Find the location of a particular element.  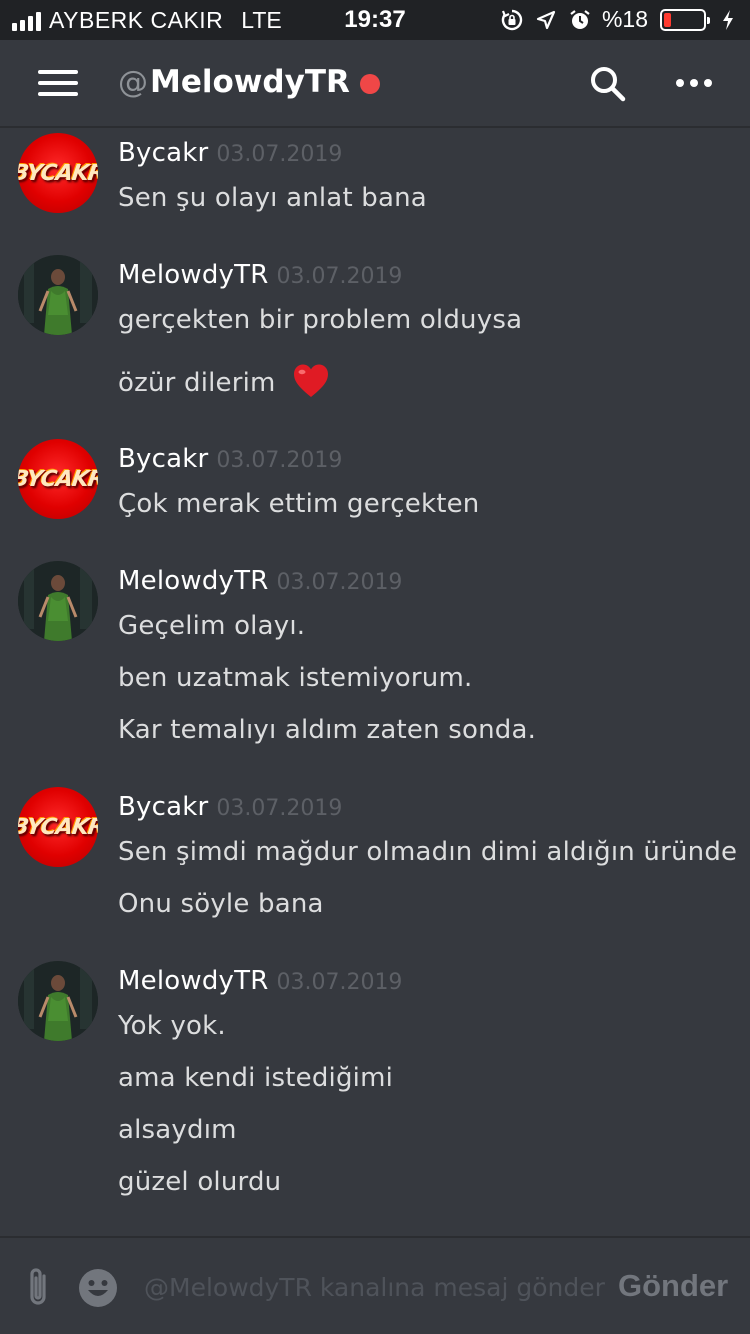

message-text: ben uzatmak istemiyorum. is located at coordinates (295, 678).